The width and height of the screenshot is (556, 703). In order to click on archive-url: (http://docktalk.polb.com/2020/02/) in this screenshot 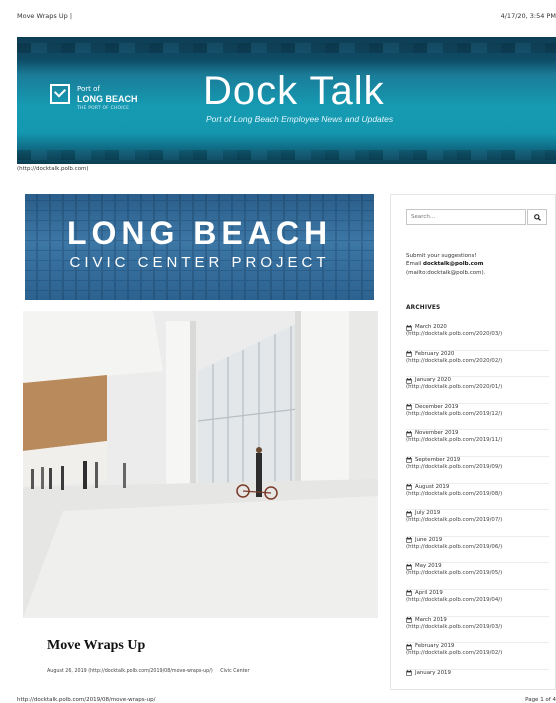, I will do `click(454, 360)`.